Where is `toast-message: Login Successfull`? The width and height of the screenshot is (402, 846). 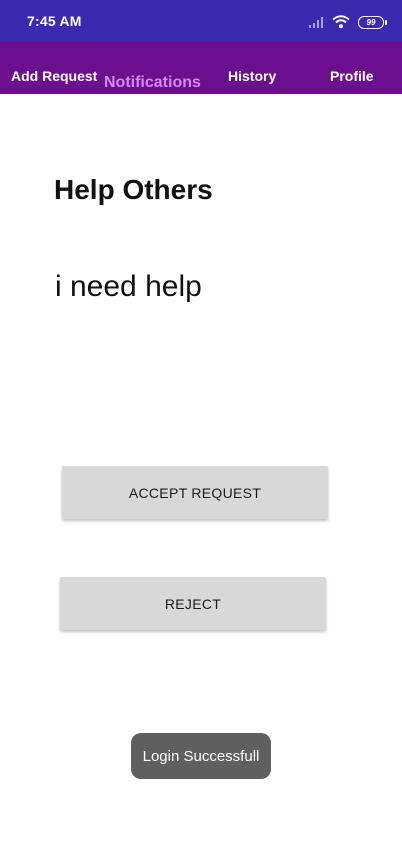
toast-message: Login Successfull is located at coordinates (201, 756).